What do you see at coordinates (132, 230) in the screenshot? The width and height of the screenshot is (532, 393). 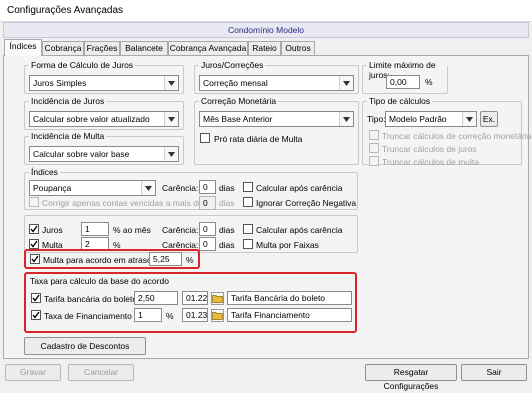 I see `juros-unit: % ao mês` at bounding box center [132, 230].